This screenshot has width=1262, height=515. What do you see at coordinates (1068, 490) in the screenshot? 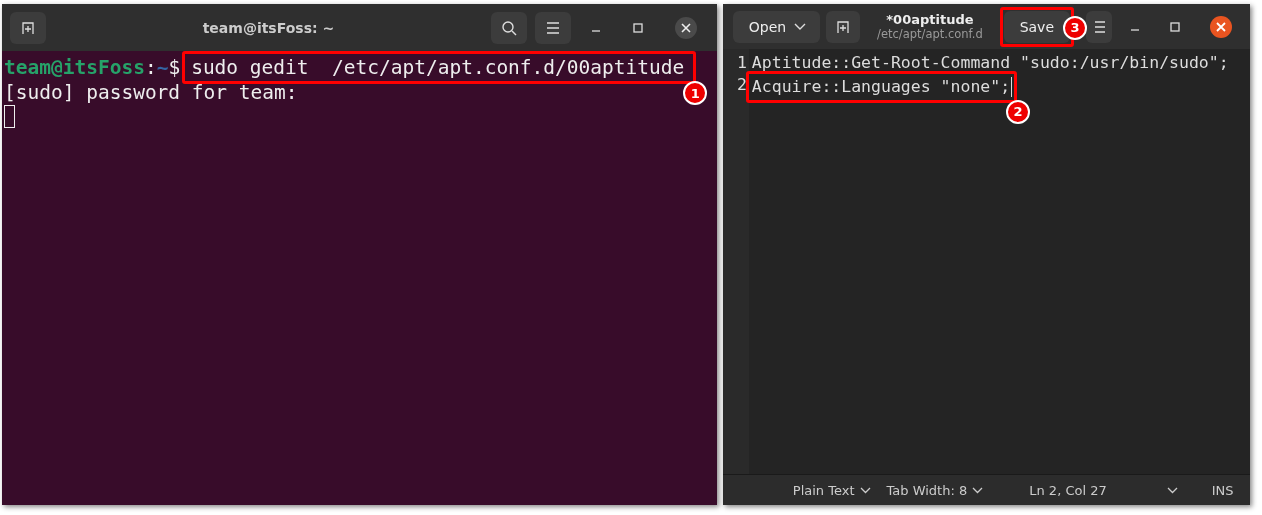
I see `cursor-position: Ln 2, Col 27` at bounding box center [1068, 490].